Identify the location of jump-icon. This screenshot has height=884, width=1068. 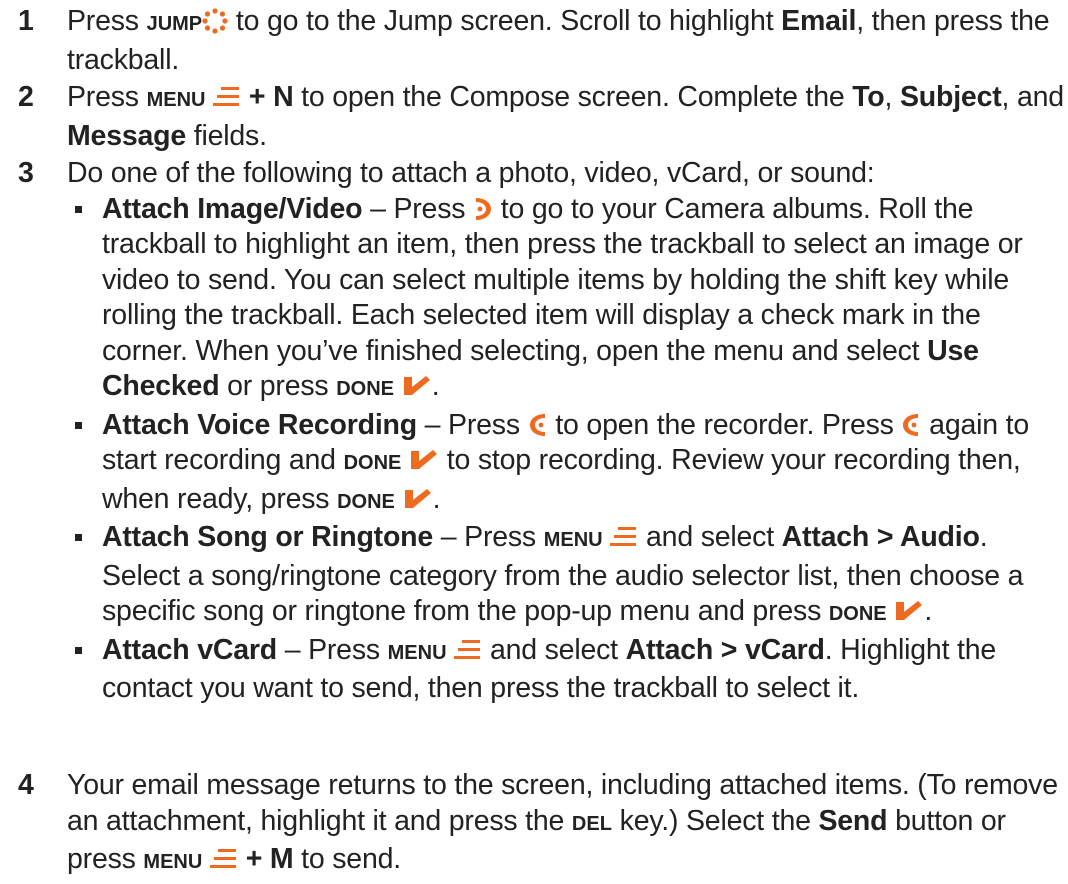
(215, 21).